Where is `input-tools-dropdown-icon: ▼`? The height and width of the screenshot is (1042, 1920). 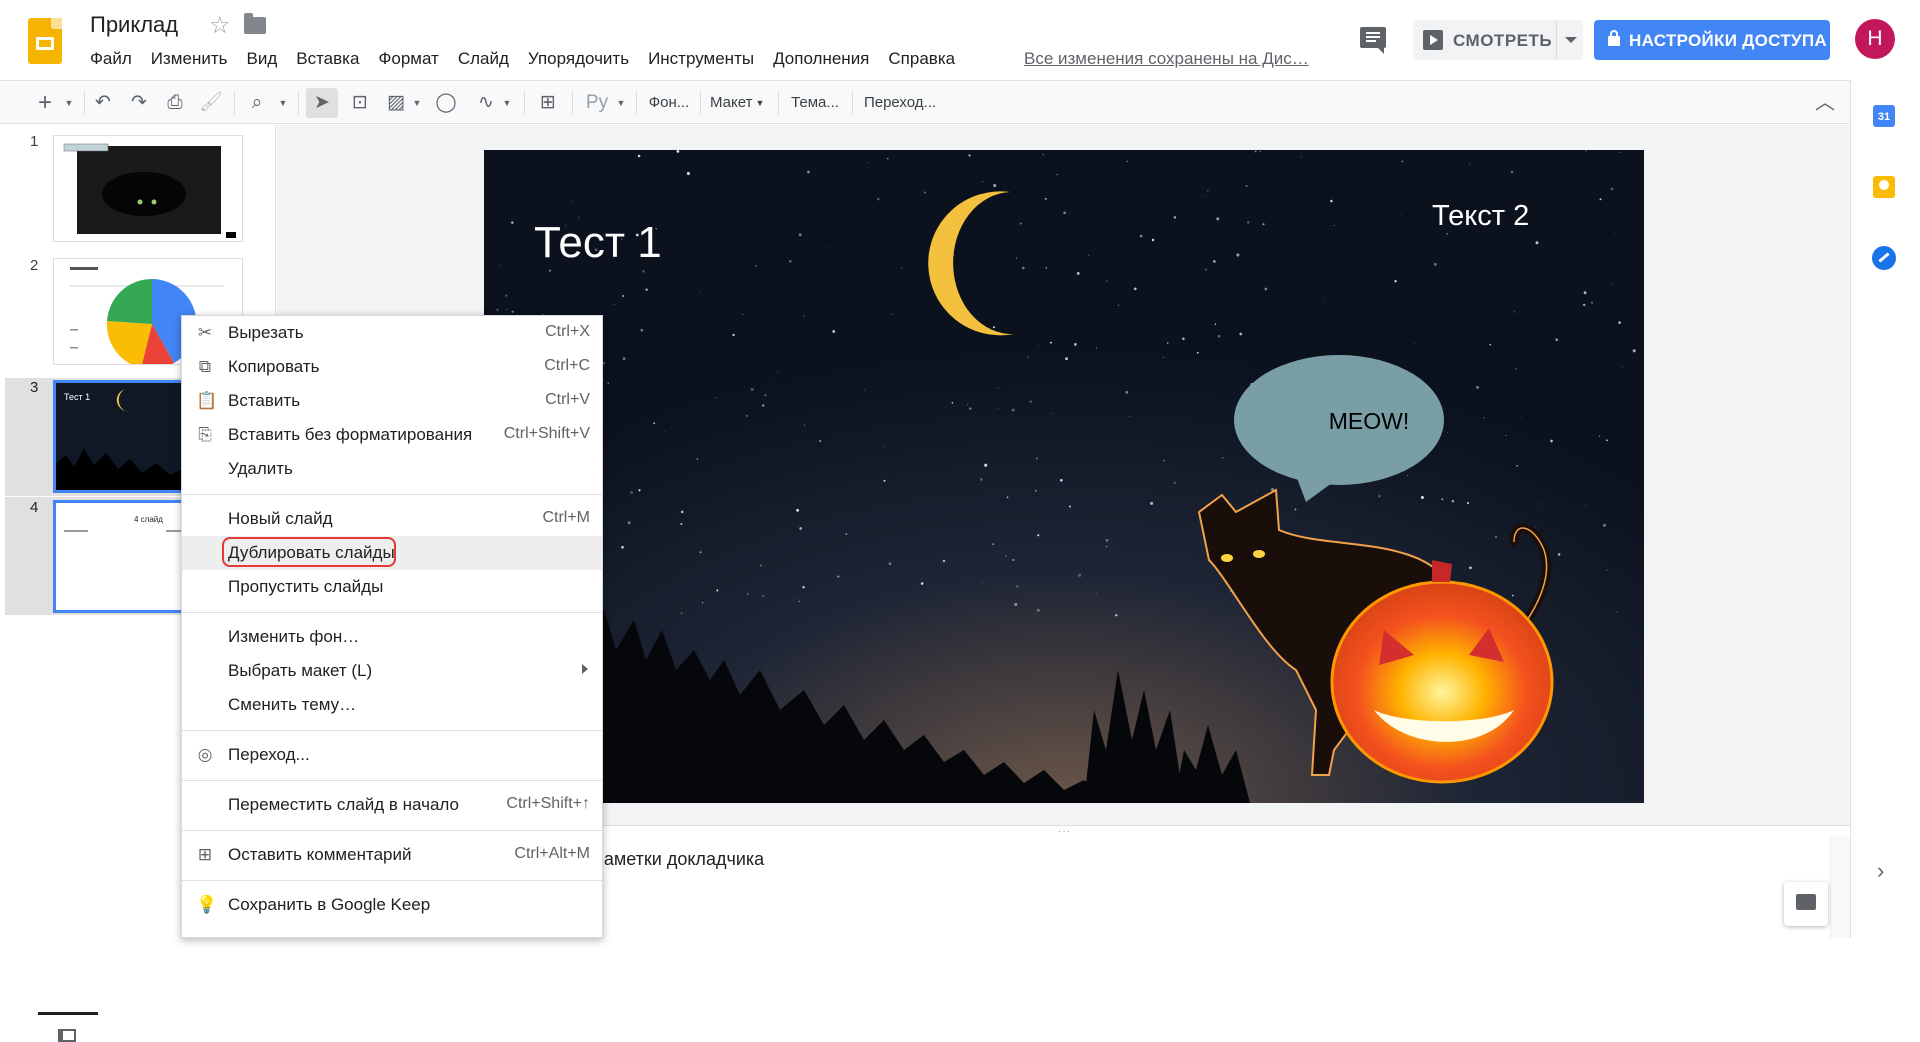
input-tools-dropdown-icon: ▼ is located at coordinates (621, 103).